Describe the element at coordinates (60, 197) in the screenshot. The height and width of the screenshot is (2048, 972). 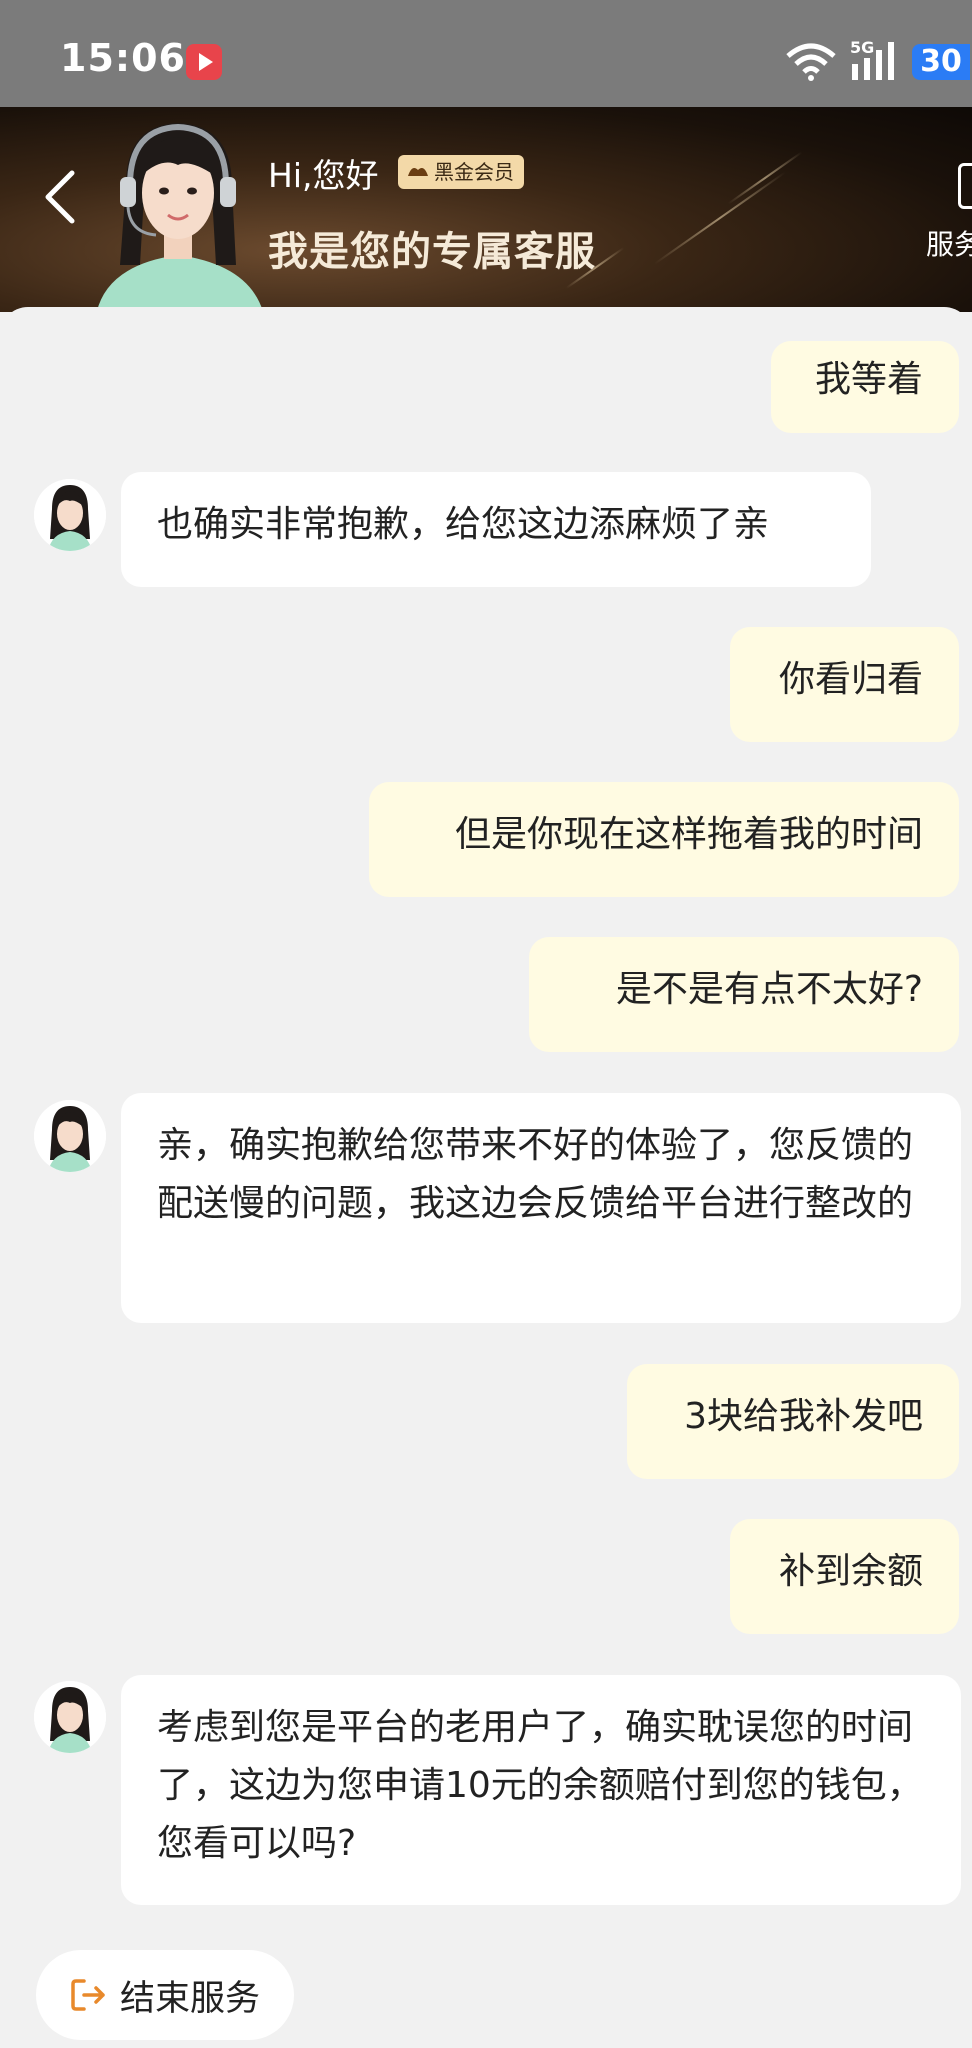
I see `back-arrow-icon` at that location.